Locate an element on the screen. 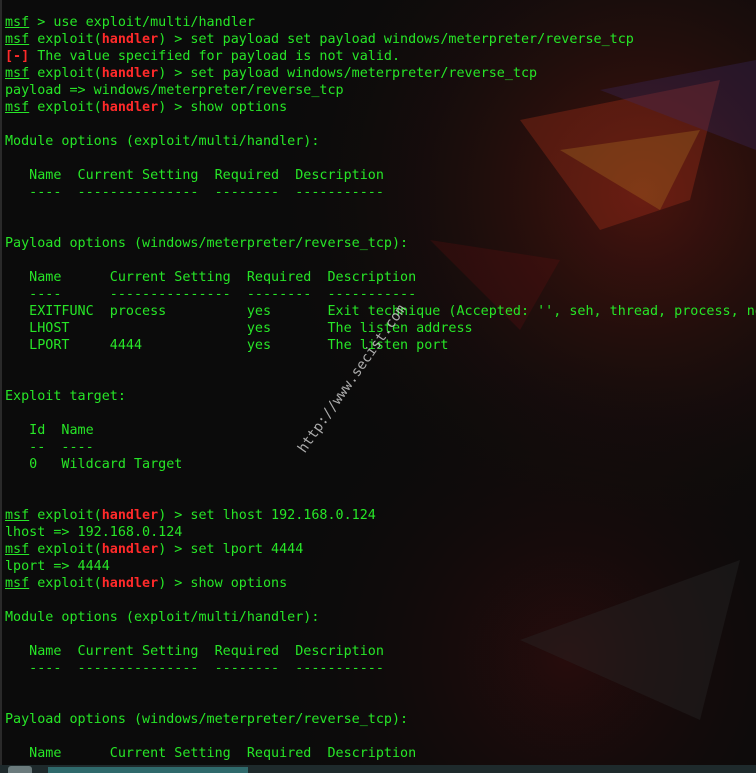 This screenshot has width=756, height=773. terminal-line: Id Name is located at coordinates (380, 430).